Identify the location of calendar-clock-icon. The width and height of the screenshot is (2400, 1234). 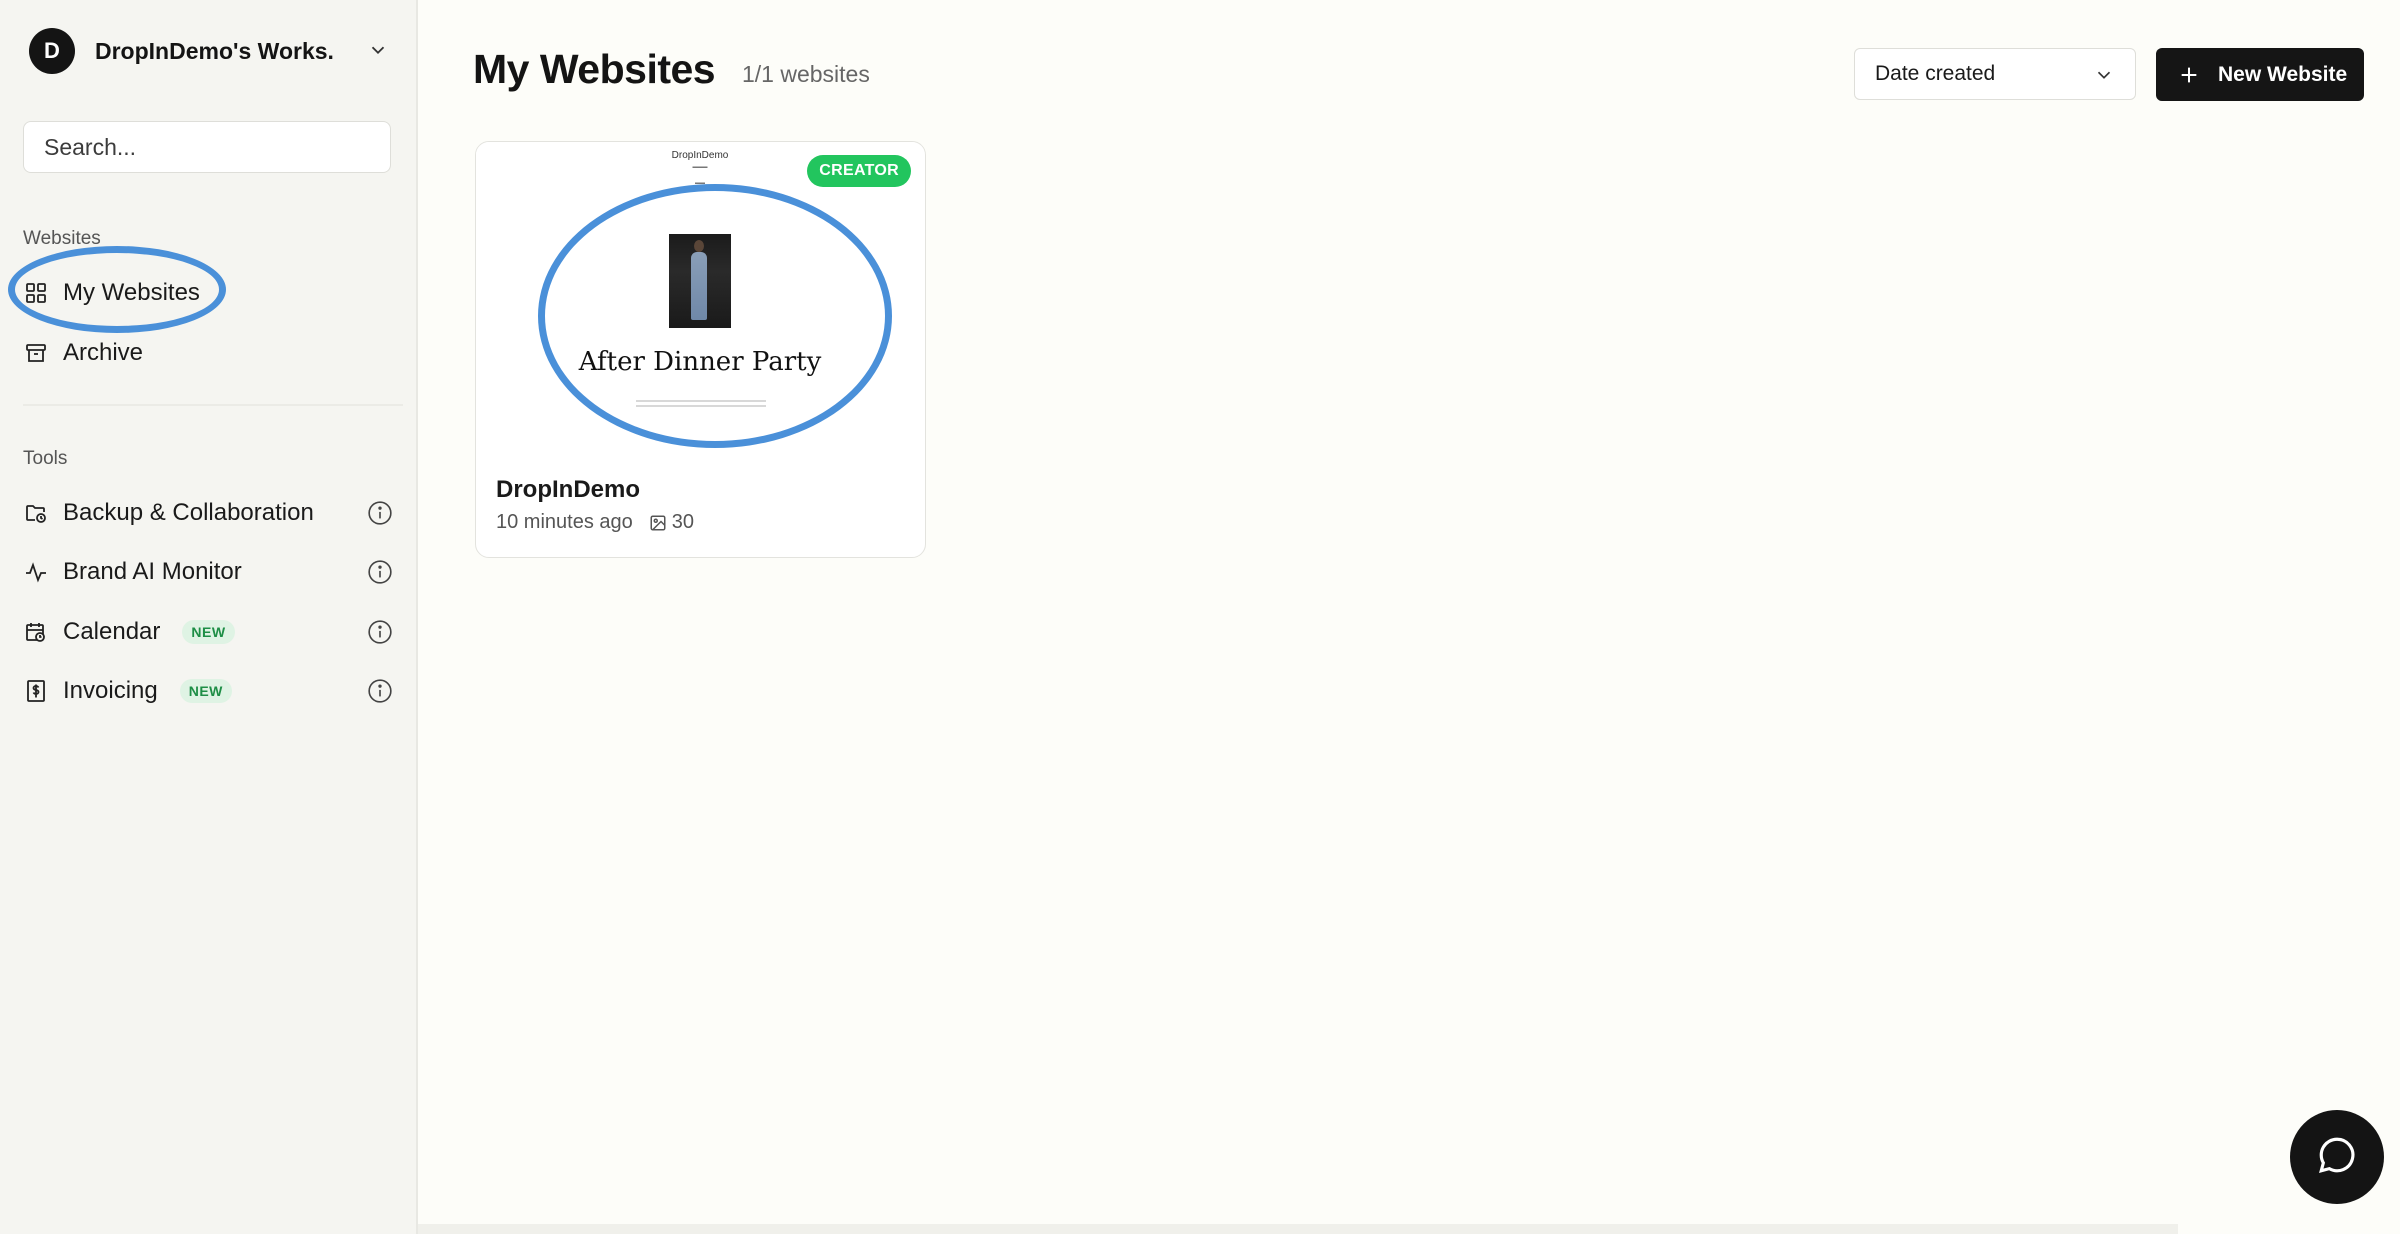
(36, 632).